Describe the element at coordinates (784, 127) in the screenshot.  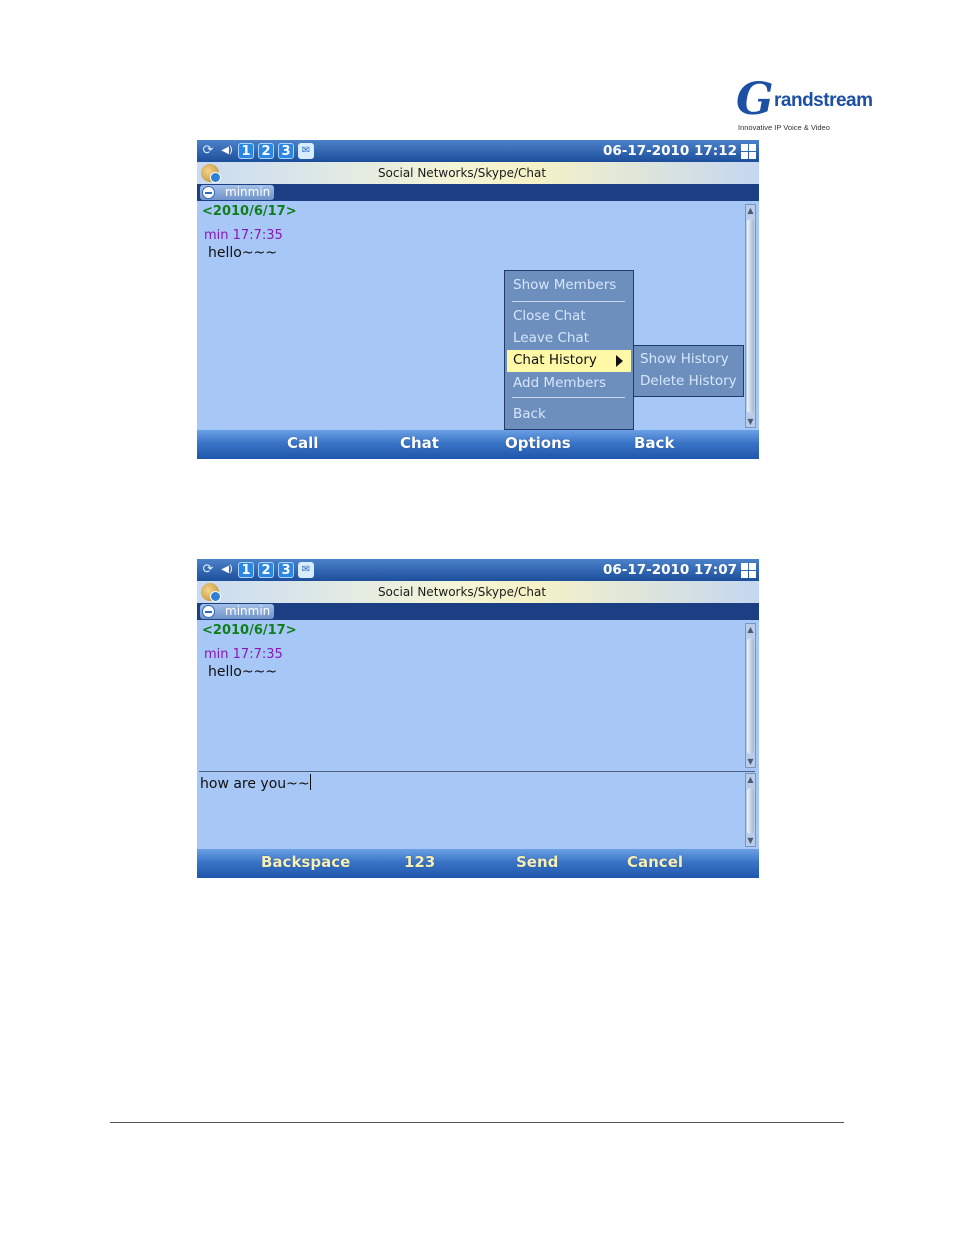
I see `logo-tagline: Innovative IP Voice & Video` at that location.